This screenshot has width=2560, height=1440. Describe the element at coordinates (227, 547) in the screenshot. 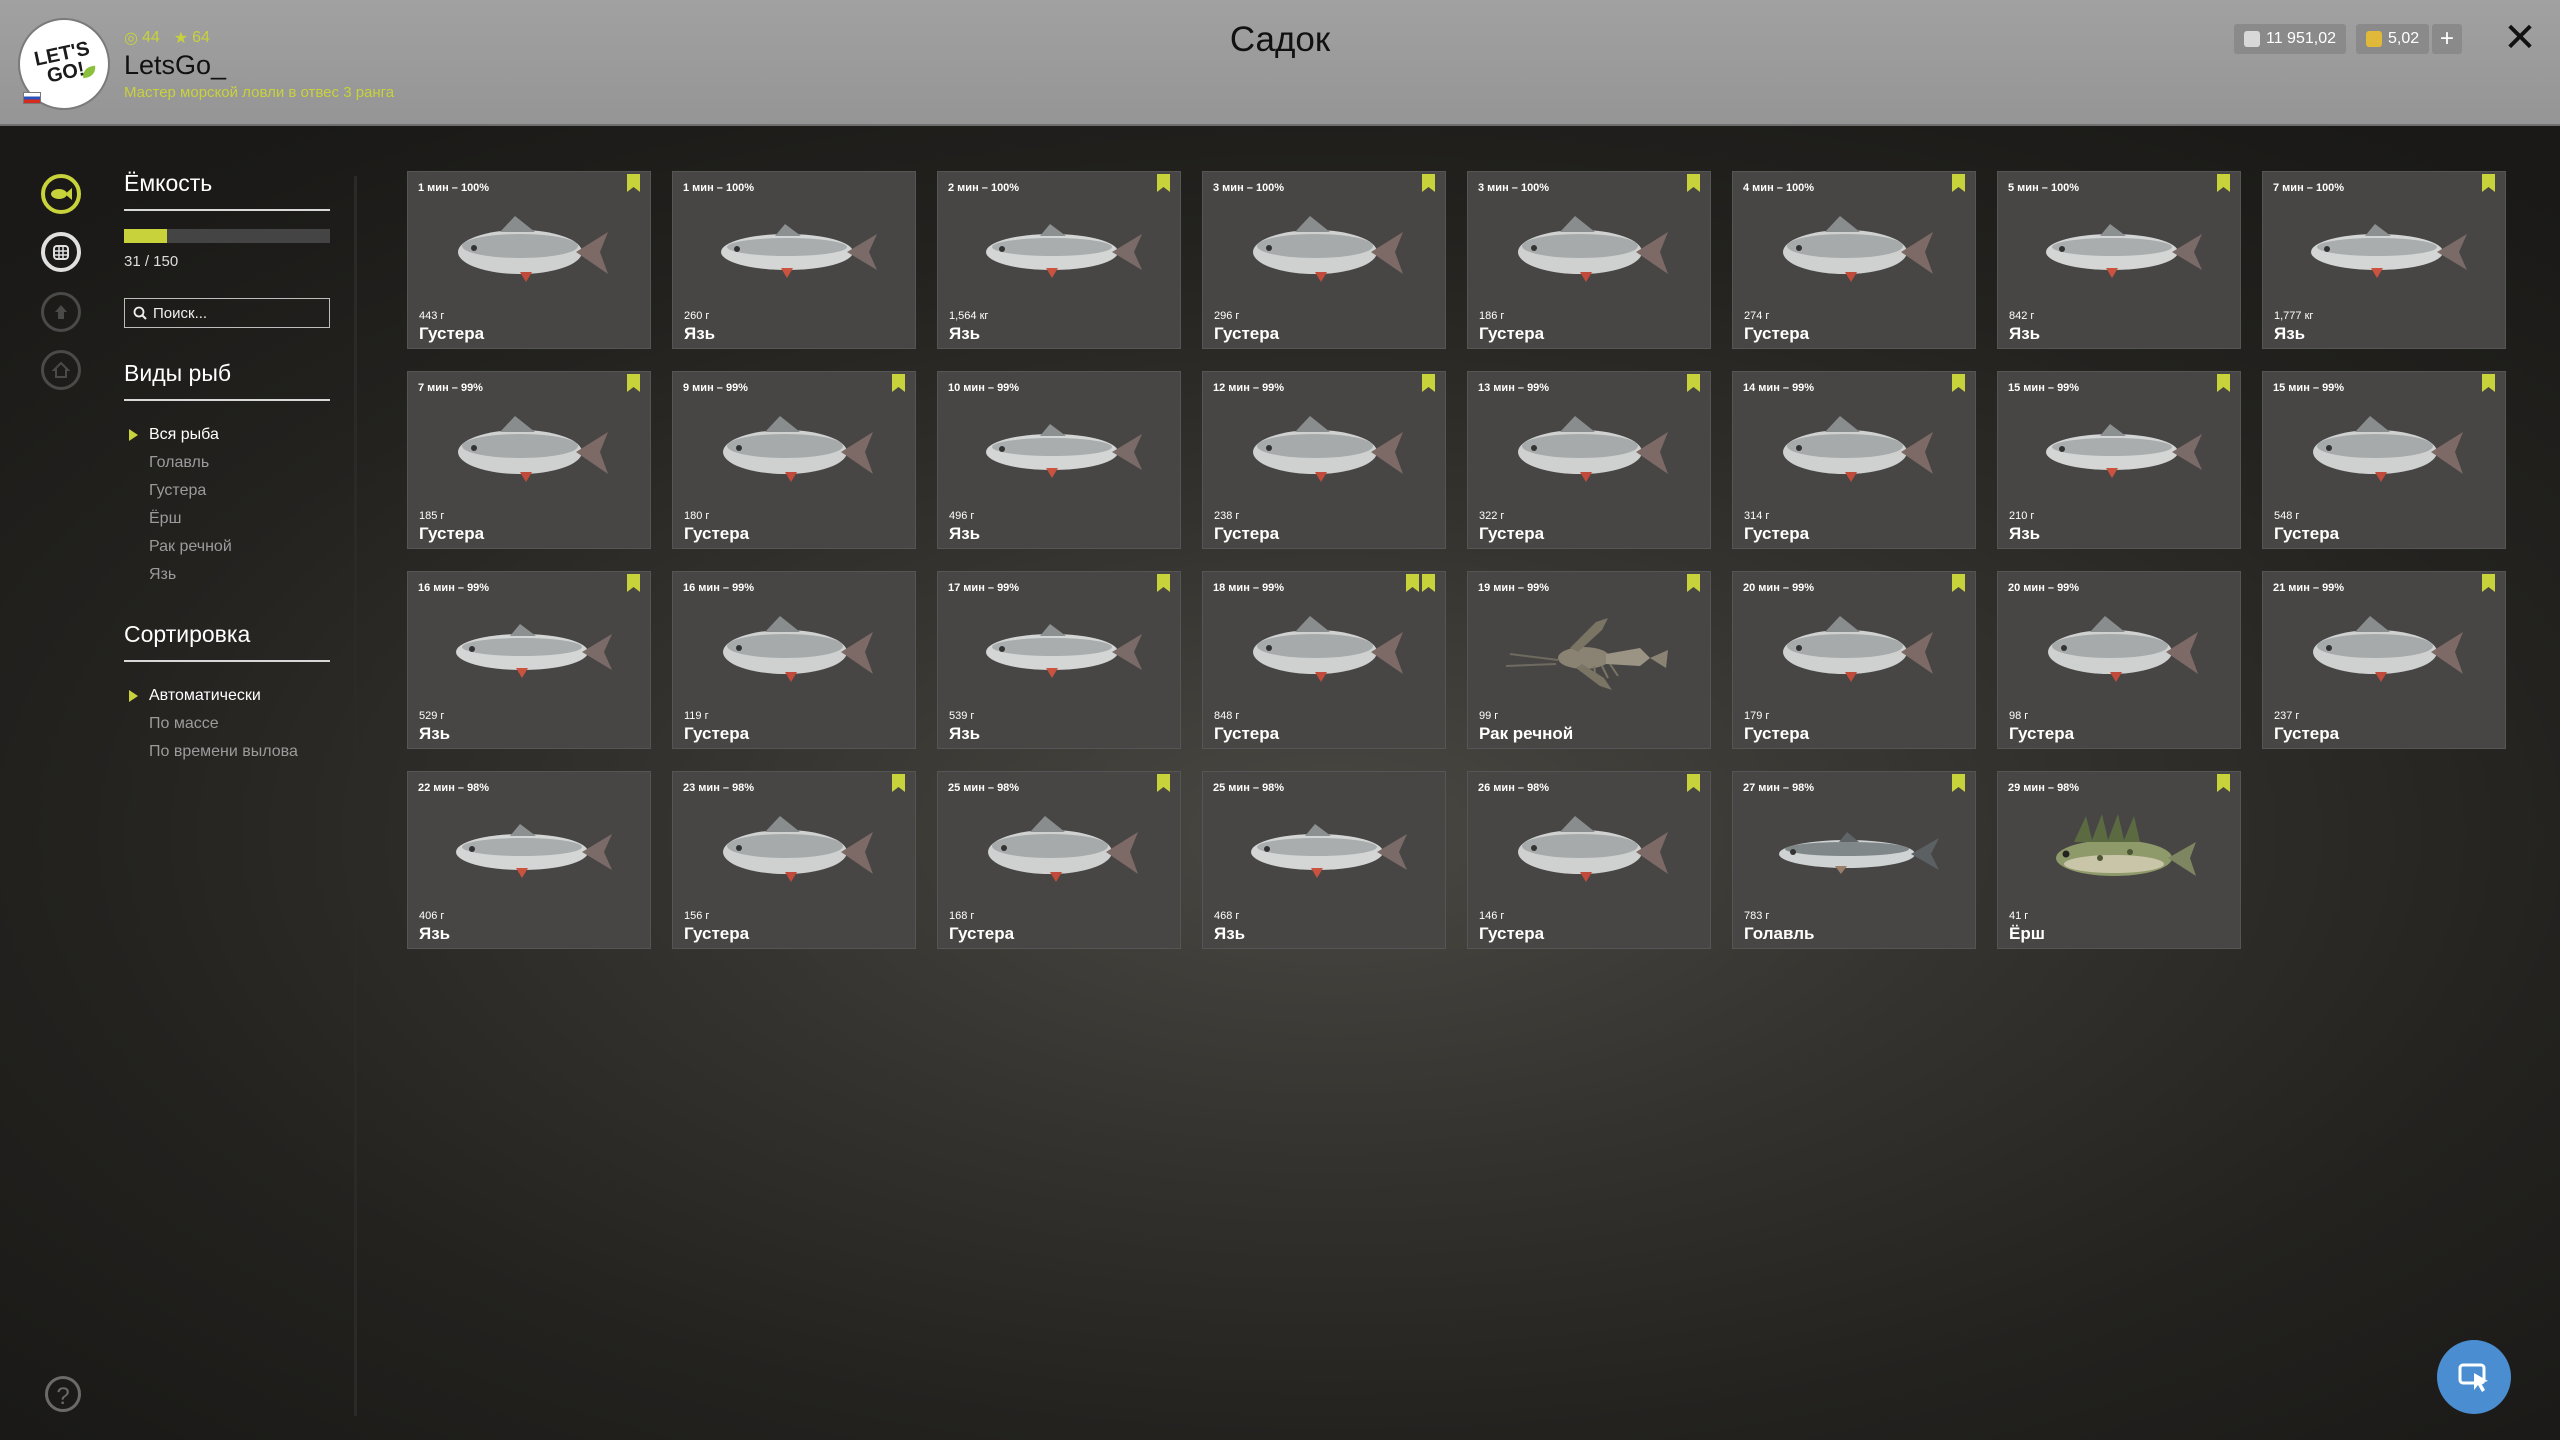

I see `species-filter-item: Рак речной` at that location.